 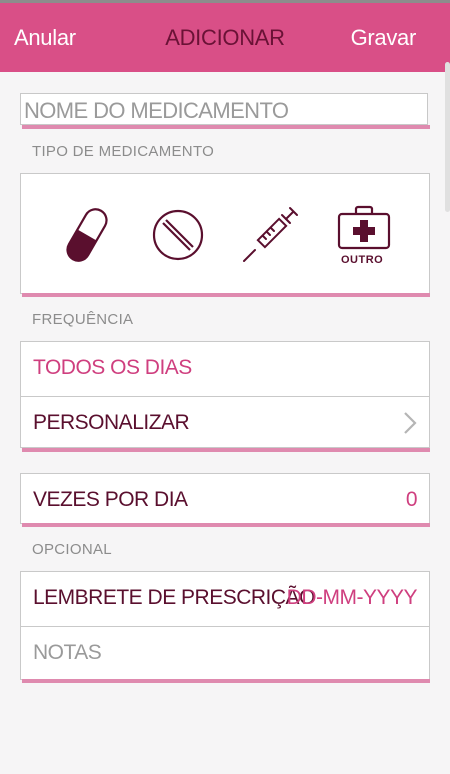 I want to click on prescription-date-field: DD-MM-YYYY, so click(x=352, y=598).